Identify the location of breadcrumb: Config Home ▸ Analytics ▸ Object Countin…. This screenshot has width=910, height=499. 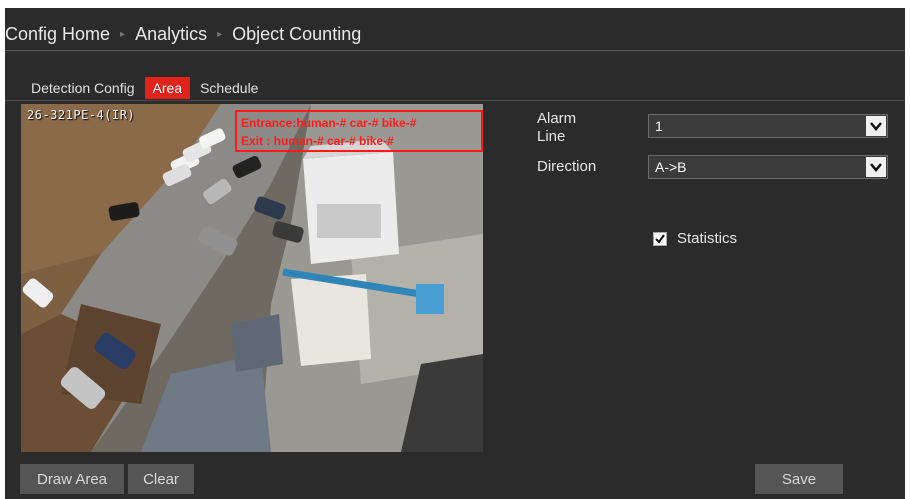
(183, 34).